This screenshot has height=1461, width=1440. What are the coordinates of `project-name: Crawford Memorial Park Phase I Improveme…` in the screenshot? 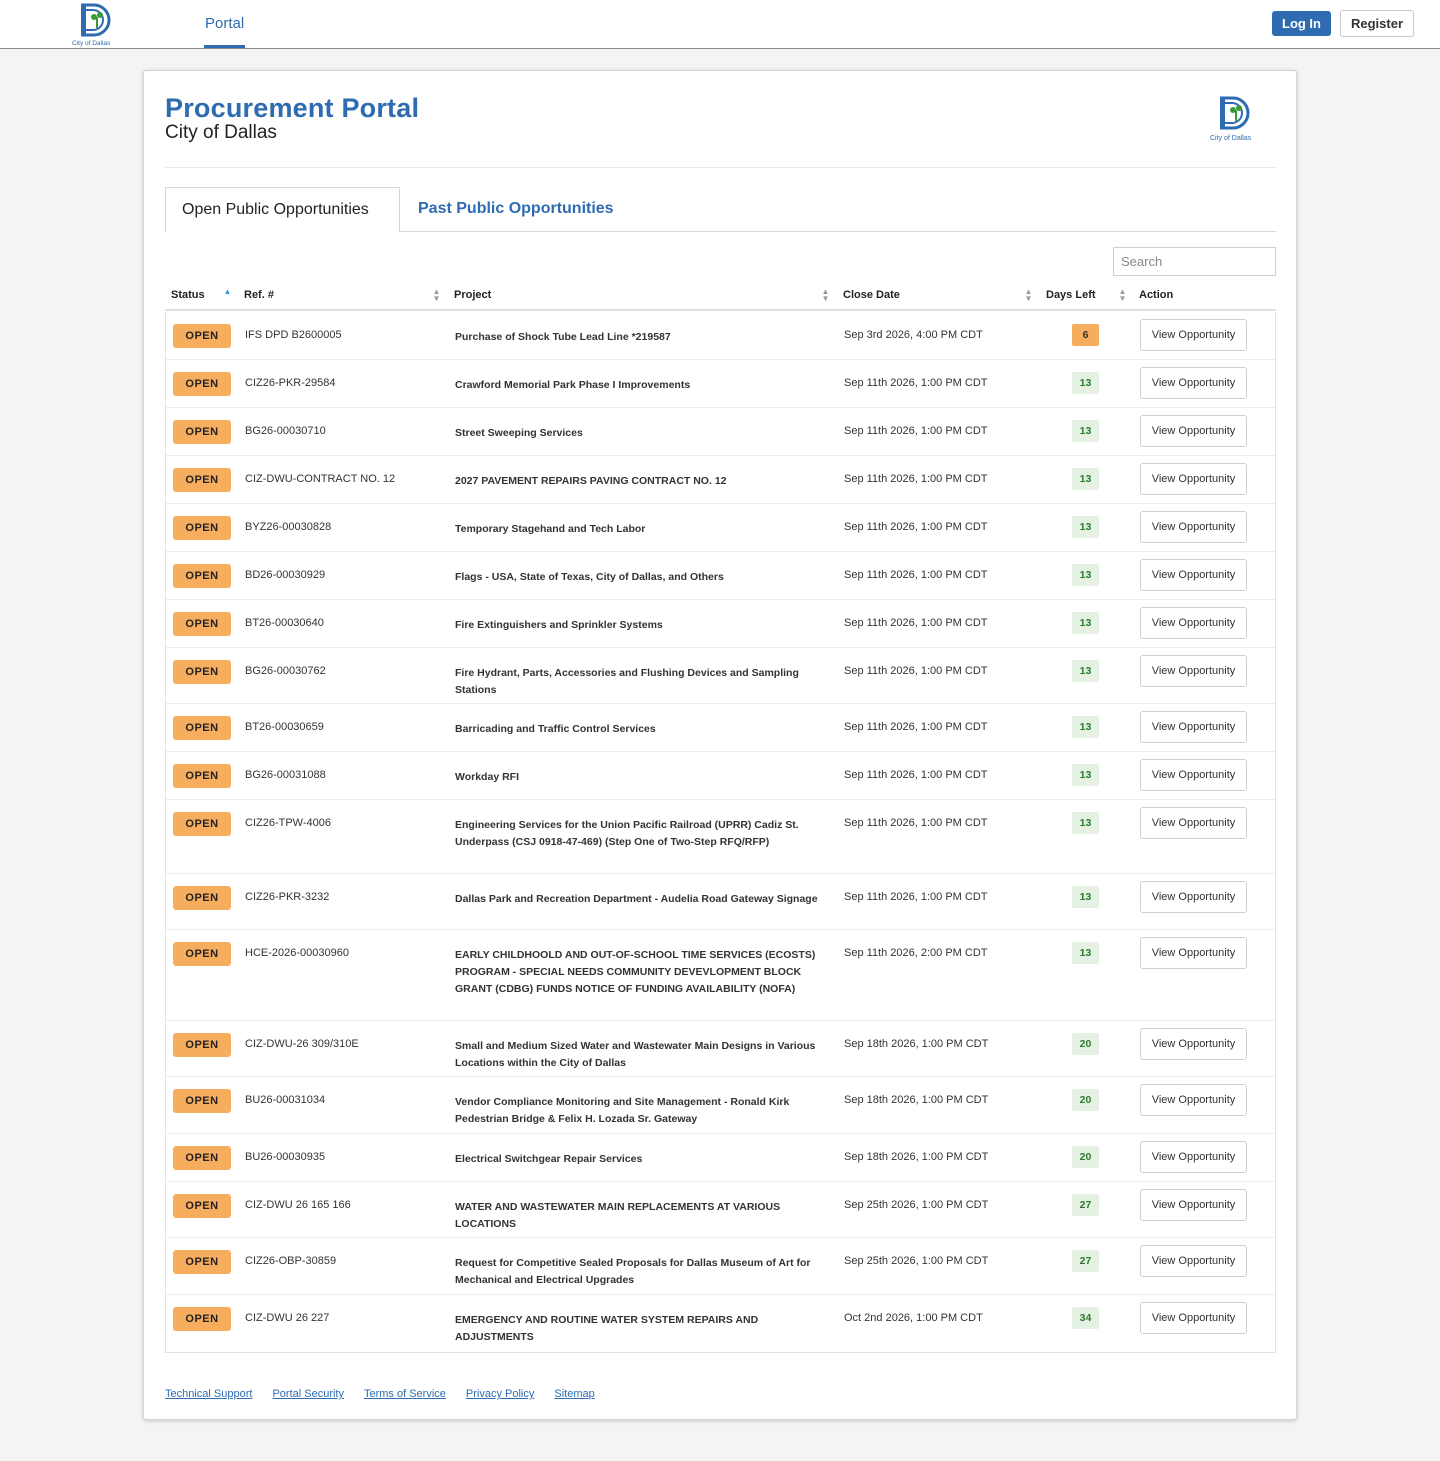 It's located at (573, 385).